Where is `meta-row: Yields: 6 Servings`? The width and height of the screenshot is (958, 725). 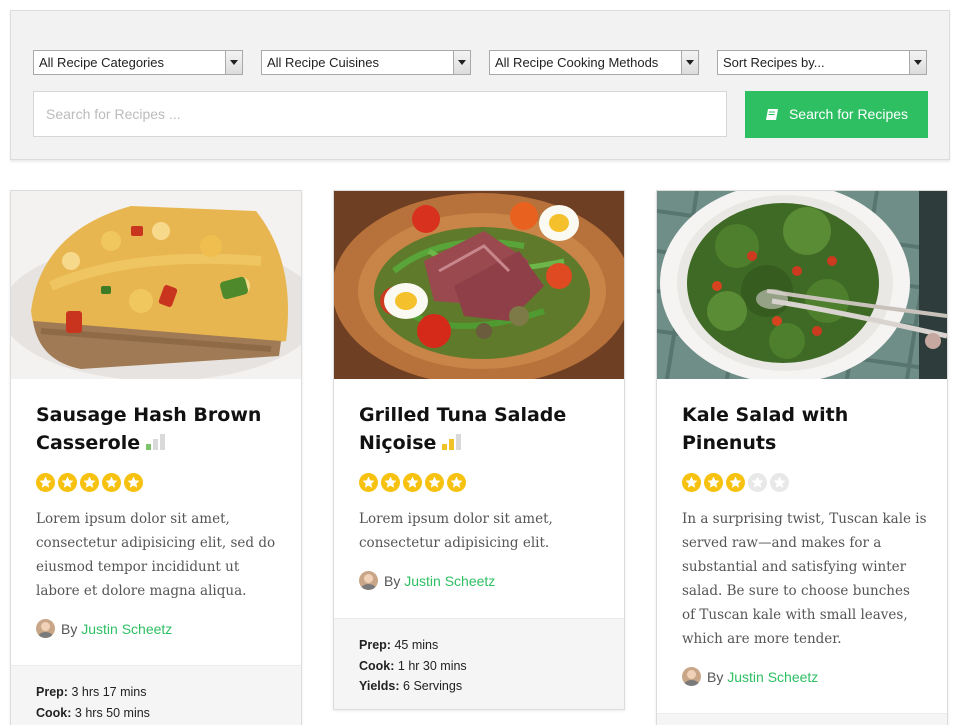
meta-row: Yields: 6 Servings is located at coordinates (479, 686).